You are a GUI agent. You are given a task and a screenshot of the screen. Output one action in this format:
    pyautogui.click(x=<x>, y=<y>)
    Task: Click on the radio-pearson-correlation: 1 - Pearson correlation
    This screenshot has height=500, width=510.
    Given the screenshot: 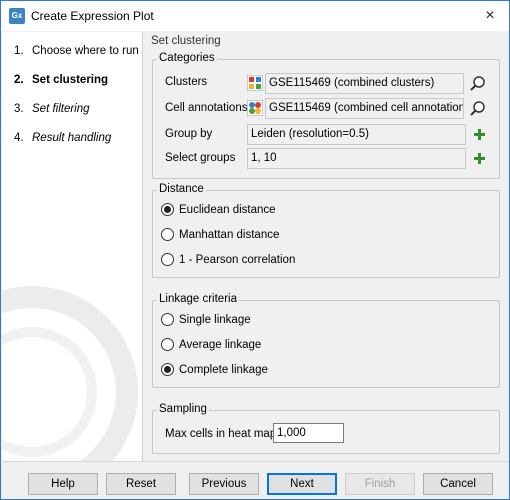 What is the action you would take?
    pyautogui.click(x=228, y=259)
    